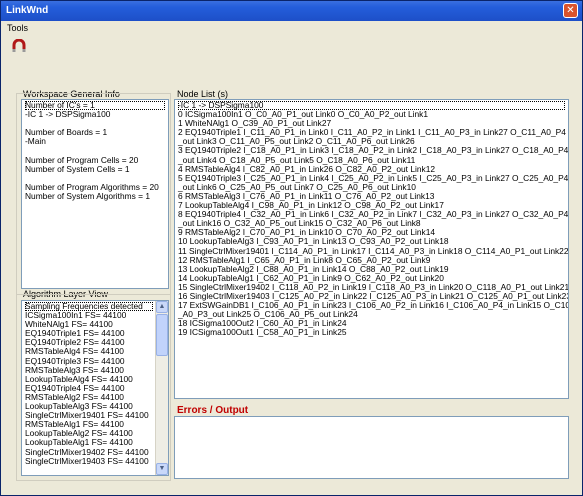  I want to click on workspace-line: Number of System Algorithms = 1, so click(87, 195).